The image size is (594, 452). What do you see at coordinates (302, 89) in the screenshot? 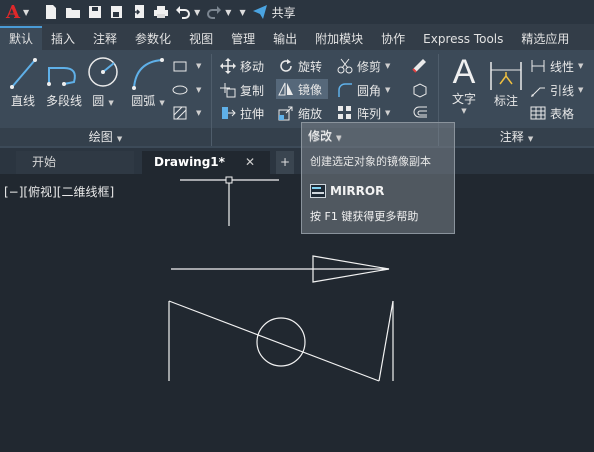
I see `mirror-button: 镜像` at bounding box center [302, 89].